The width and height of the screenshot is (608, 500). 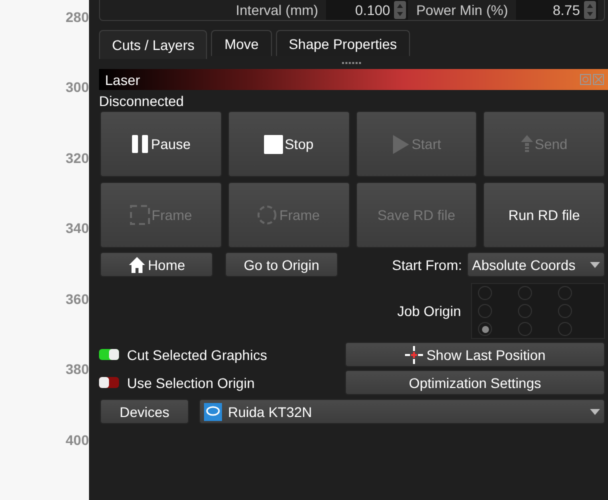 What do you see at coordinates (475, 382) in the screenshot?
I see `optimization-settings-button: Optimization Settings` at bounding box center [475, 382].